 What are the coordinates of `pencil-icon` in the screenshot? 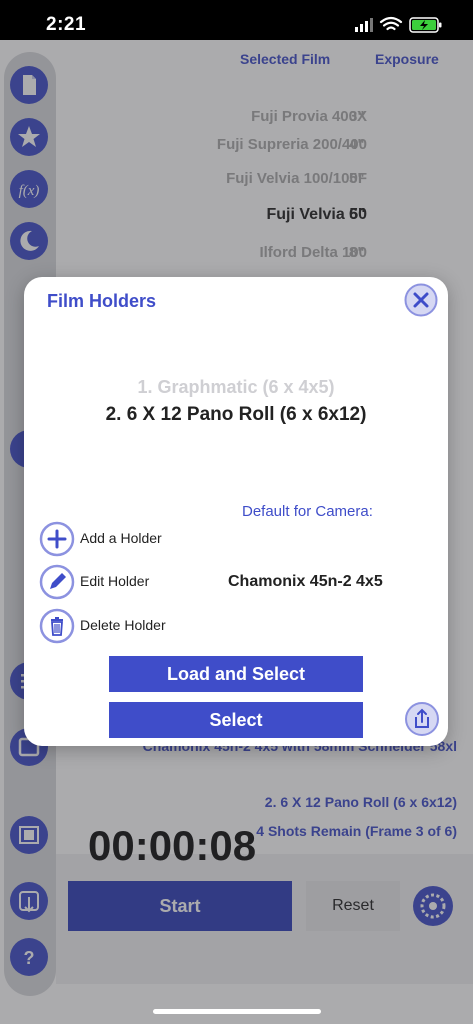 It's located at (57, 582).